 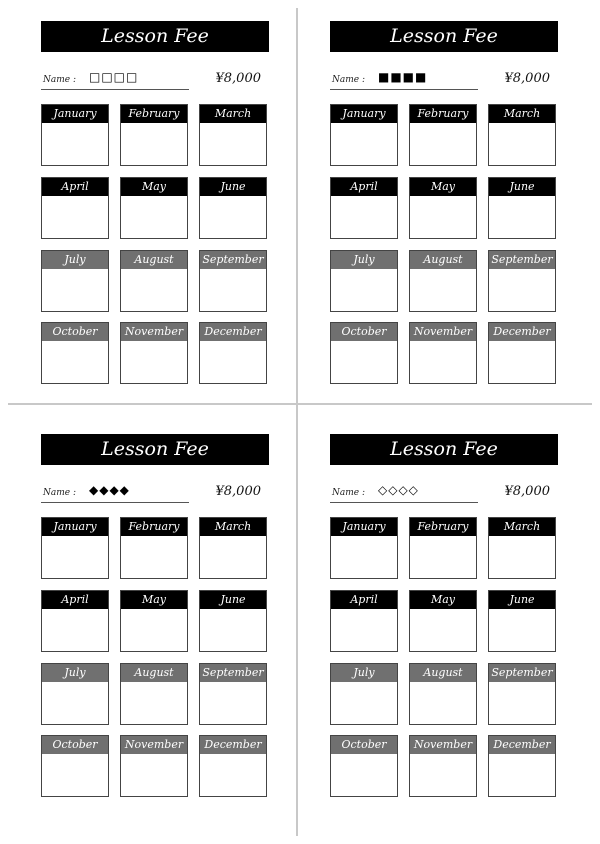 What do you see at coordinates (297, 422) in the screenshot?
I see `vertical-cut-line` at bounding box center [297, 422].